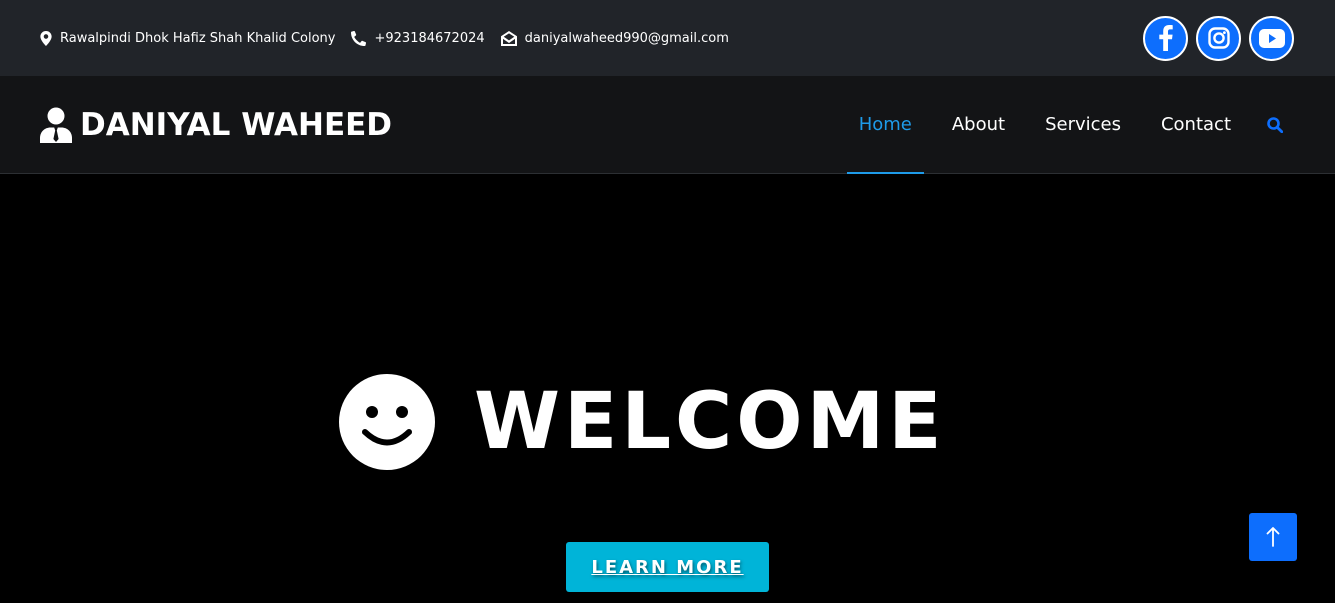 This screenshot has height=603, width=1335. I want to click on facebook-link, so click(1165, 38).